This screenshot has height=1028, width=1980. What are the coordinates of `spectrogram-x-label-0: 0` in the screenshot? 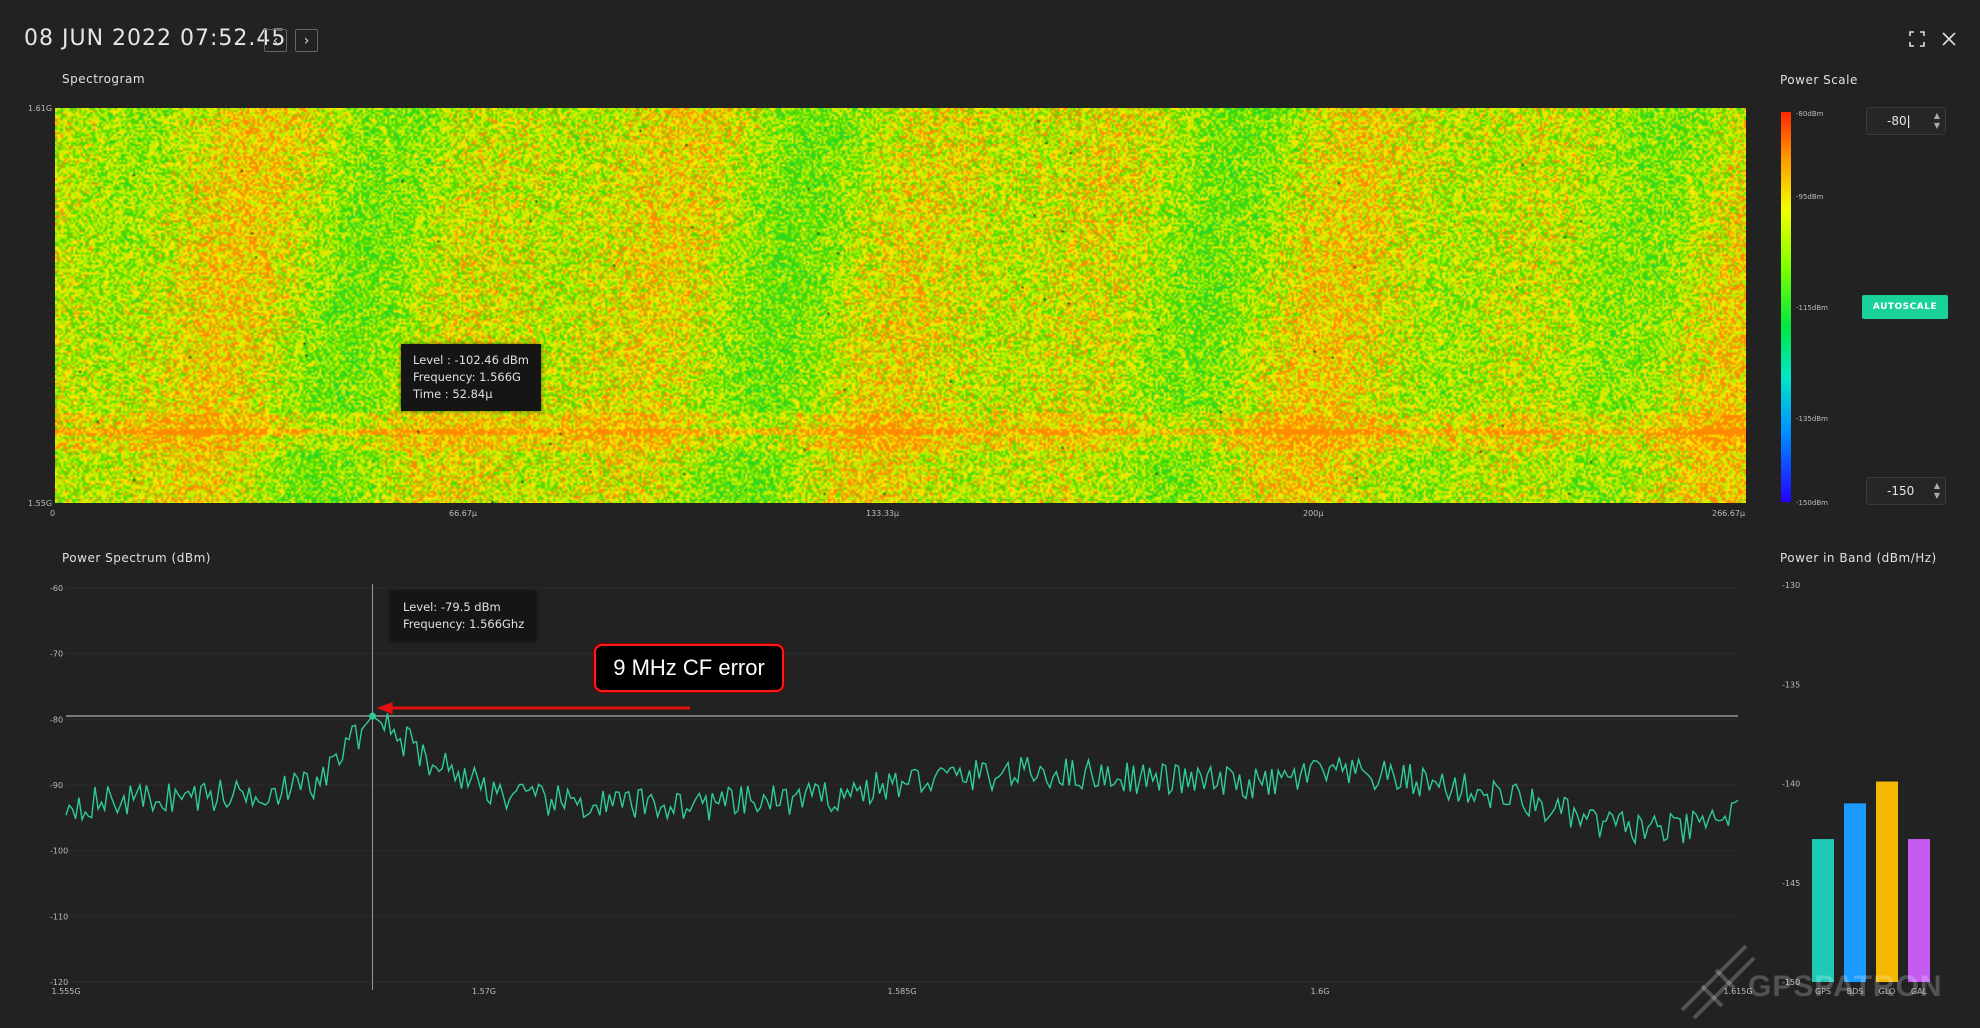 It's located at (53, 513).